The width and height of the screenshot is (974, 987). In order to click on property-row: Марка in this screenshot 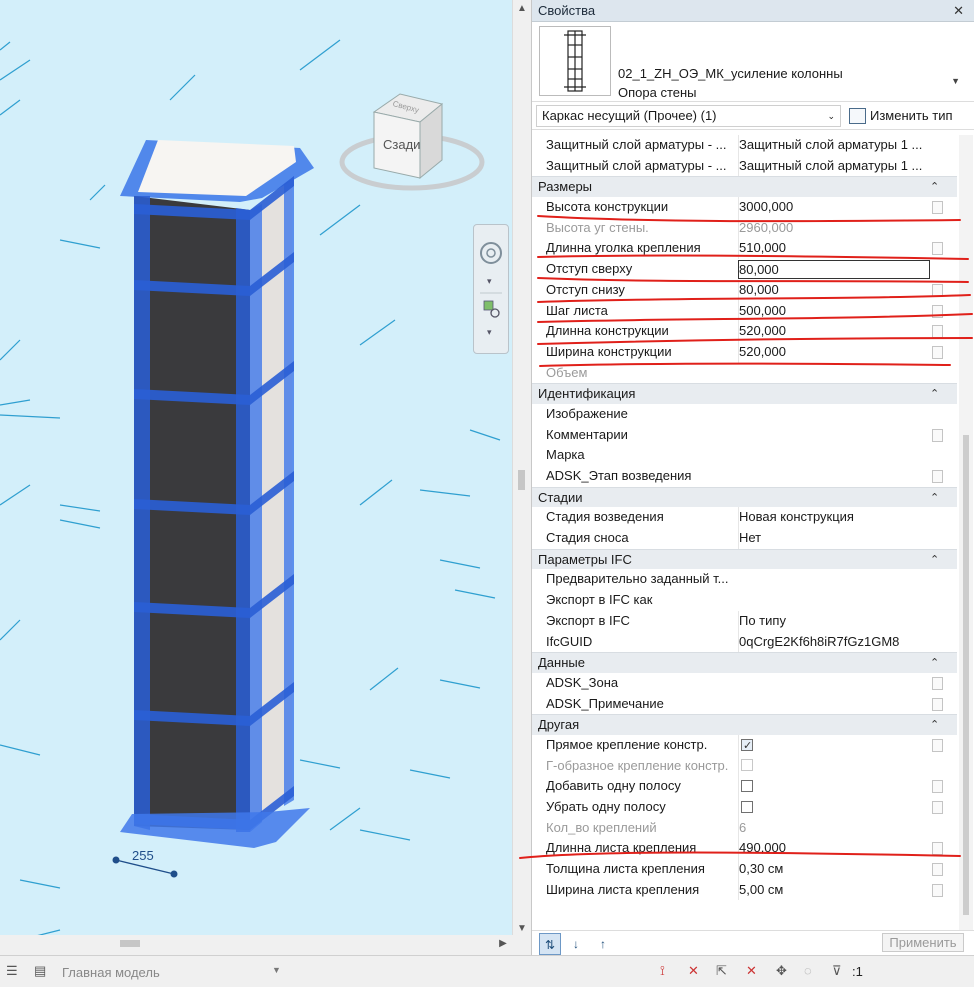, I will do `click(744, 455)`.